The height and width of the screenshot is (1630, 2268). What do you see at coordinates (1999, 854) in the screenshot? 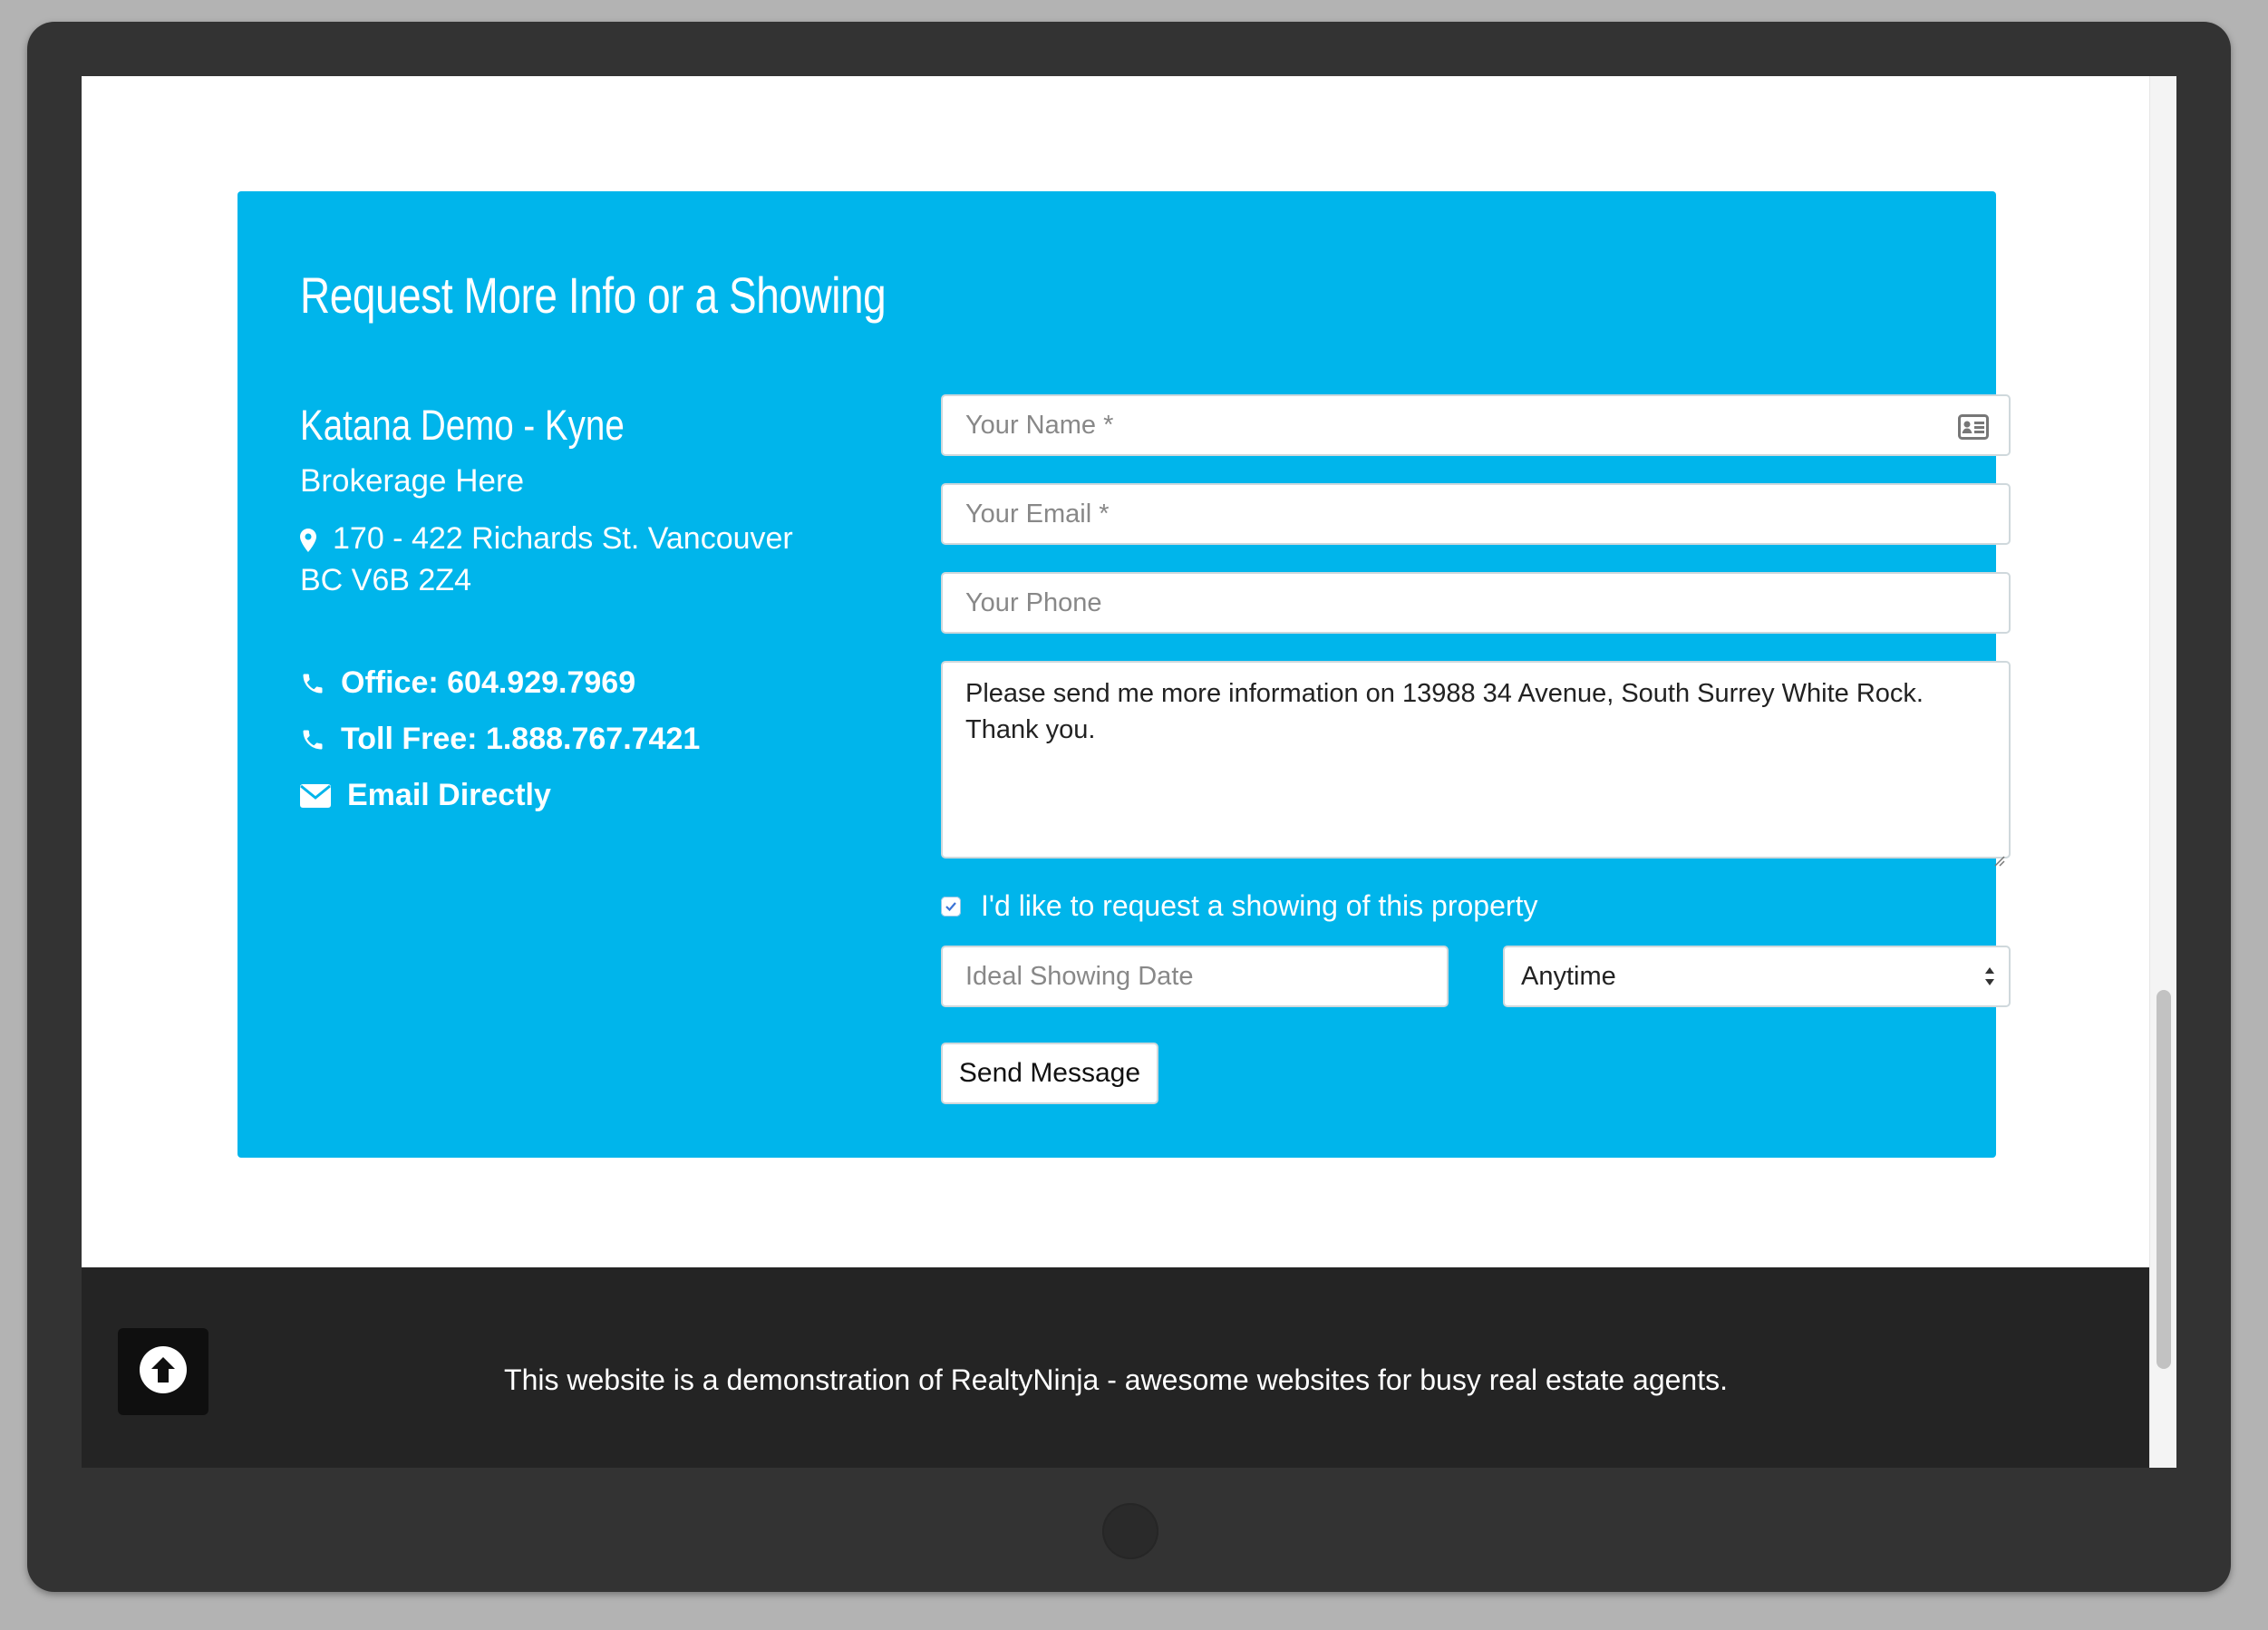
I see `resize-handle-icon` at bounding box center [1999, 854].